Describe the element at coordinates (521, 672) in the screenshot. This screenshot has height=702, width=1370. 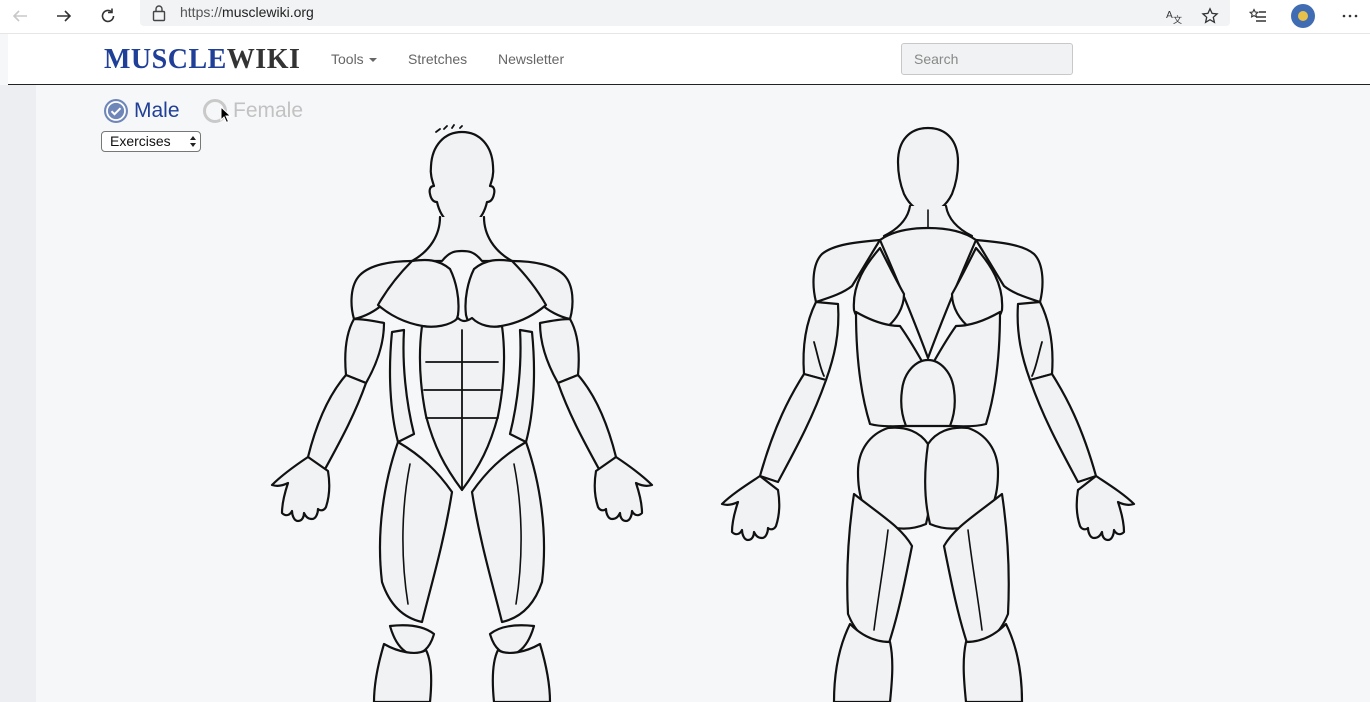
I see `front-left-calf` at that location.